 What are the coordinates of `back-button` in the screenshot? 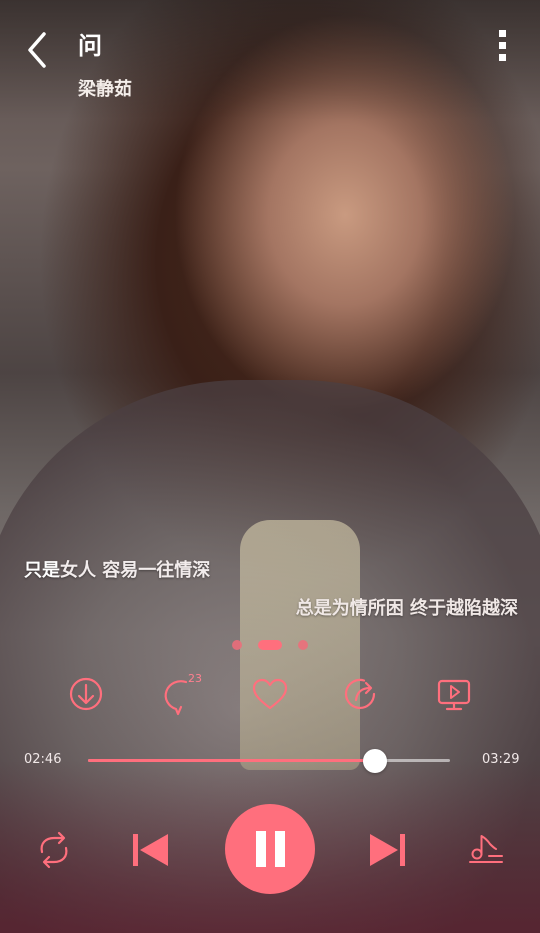 It's located at (38, 50).